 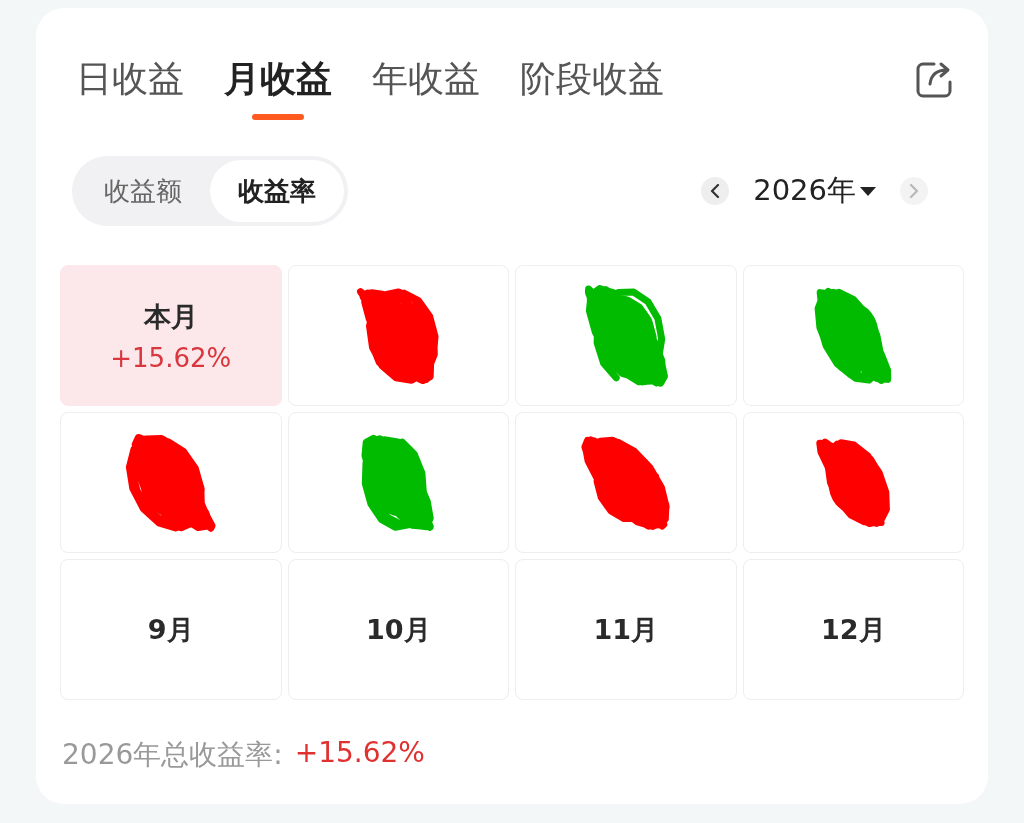 I want to click on month-cell: 9月, so click(x=171, y=629).